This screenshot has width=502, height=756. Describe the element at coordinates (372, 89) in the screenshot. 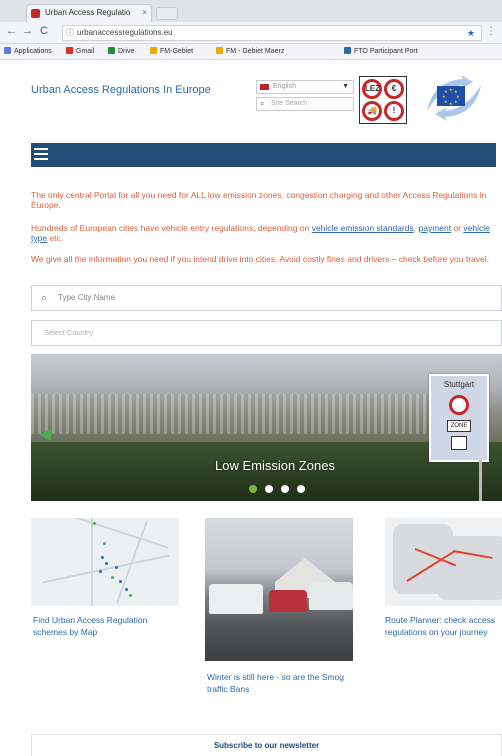

I see `lez-sign-icon: LEZ` at that location.